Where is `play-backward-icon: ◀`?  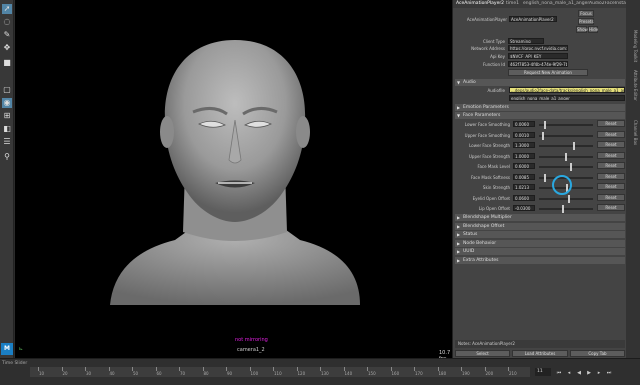
play-backward-icon: ◀ is located at coordinates (579, 373).